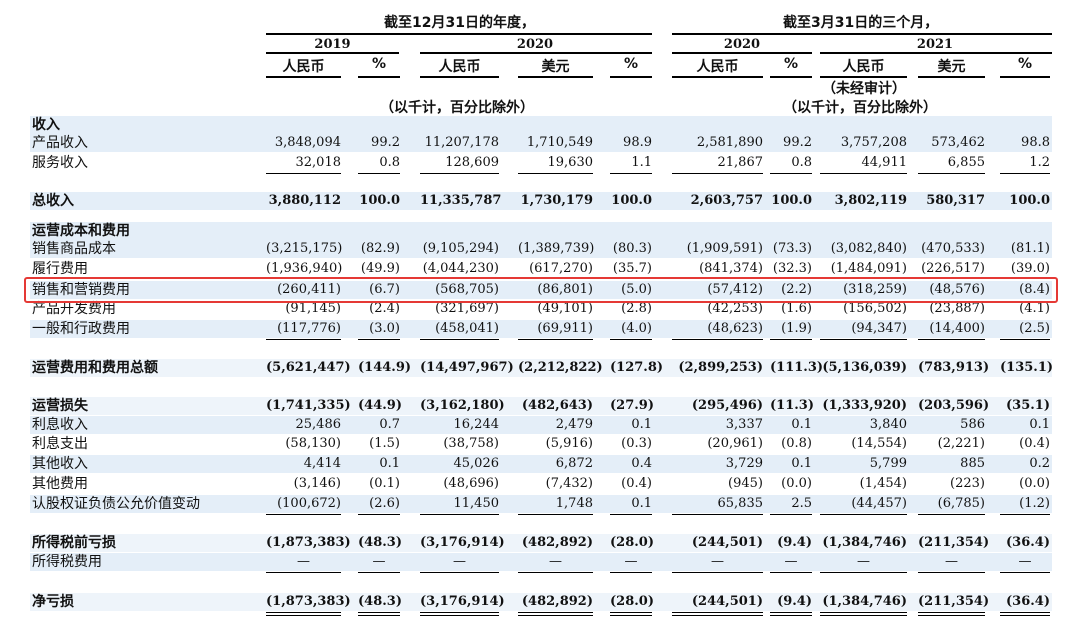 The height and width of the screenshot is (624, 1080). Describe the element at coordinates (870, 200) in the screenshot. I see `table-cell: 3,802,119` at that location.